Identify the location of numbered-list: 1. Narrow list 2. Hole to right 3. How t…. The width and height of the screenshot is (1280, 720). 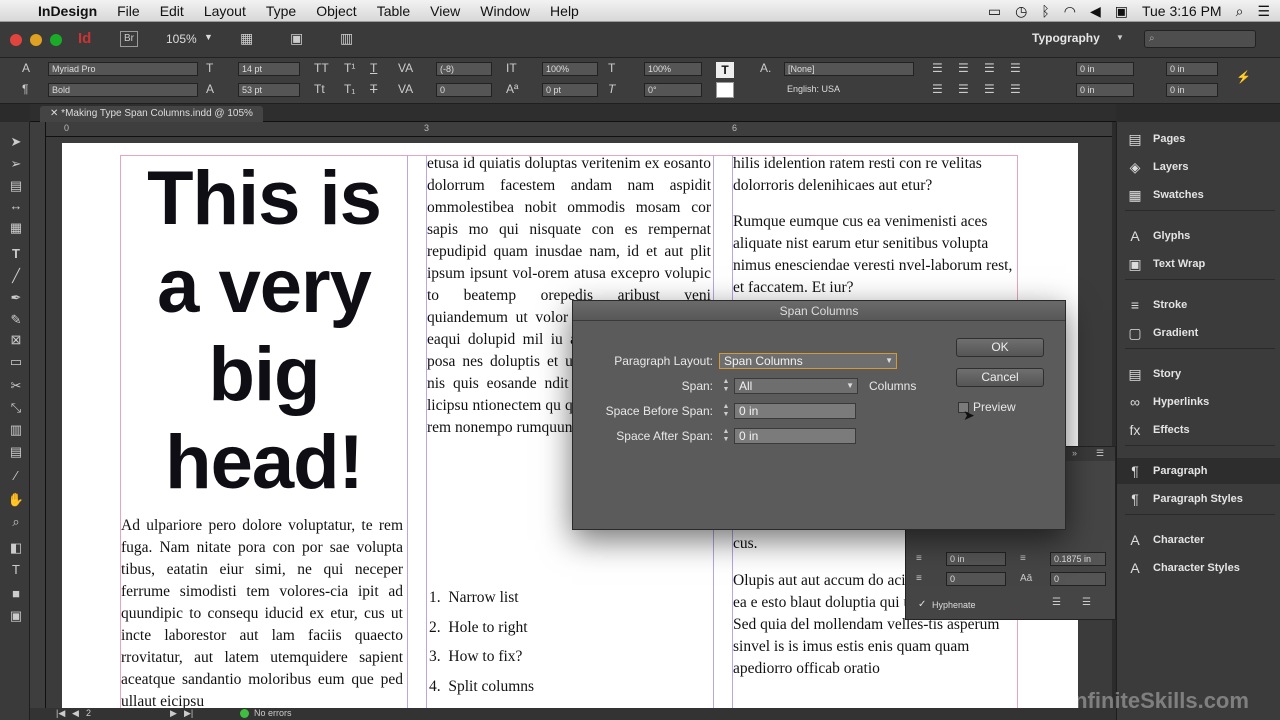
(529, 642).